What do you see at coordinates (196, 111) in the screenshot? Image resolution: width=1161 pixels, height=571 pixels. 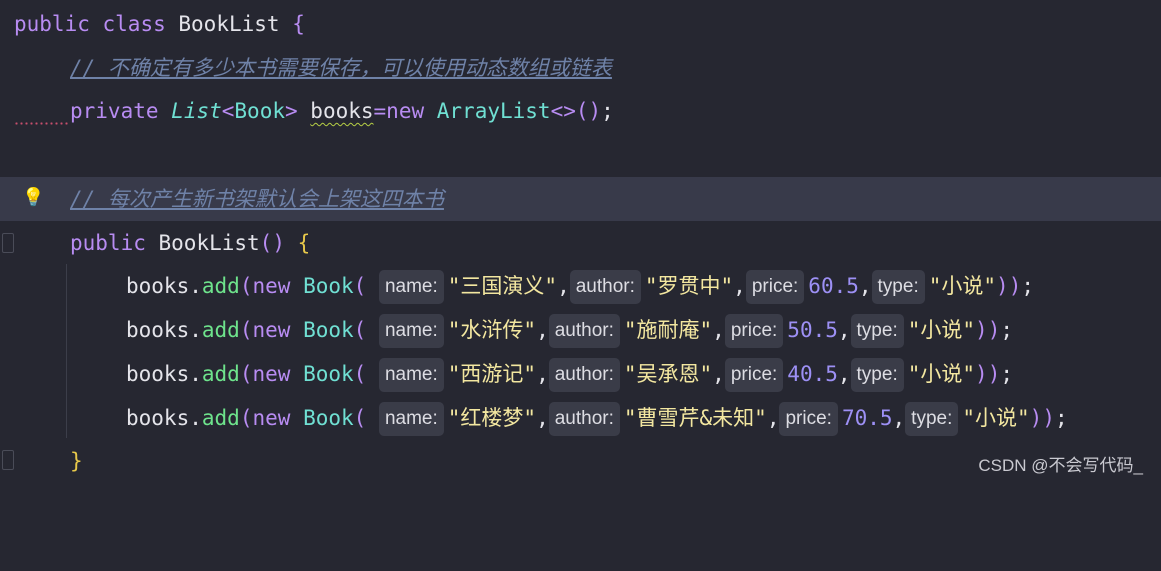 I see `type-list: List` at bounding box center [196, 111].